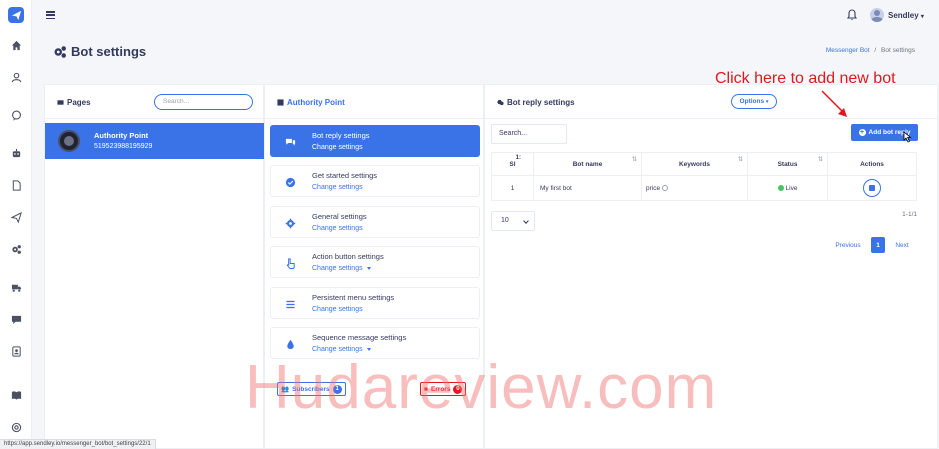 The height and width of the screenshot is (449, 939). I want to click on column-header-label: Sl, so click(512, 164).